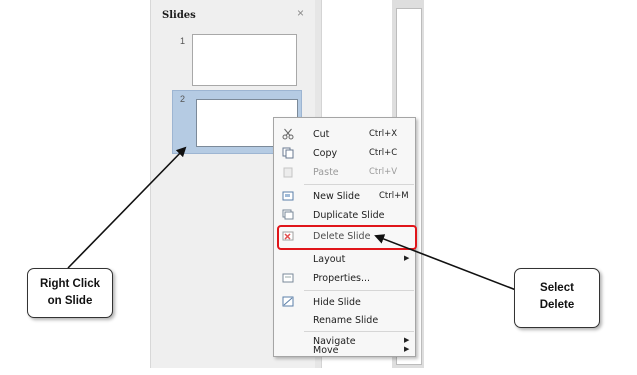 Image resolution: width=637 pixels, height=375 pixels. Describe the element at coordinates (557, 305) in the screenshot. I see `callout-select-delete-line2: Delete` at that location.